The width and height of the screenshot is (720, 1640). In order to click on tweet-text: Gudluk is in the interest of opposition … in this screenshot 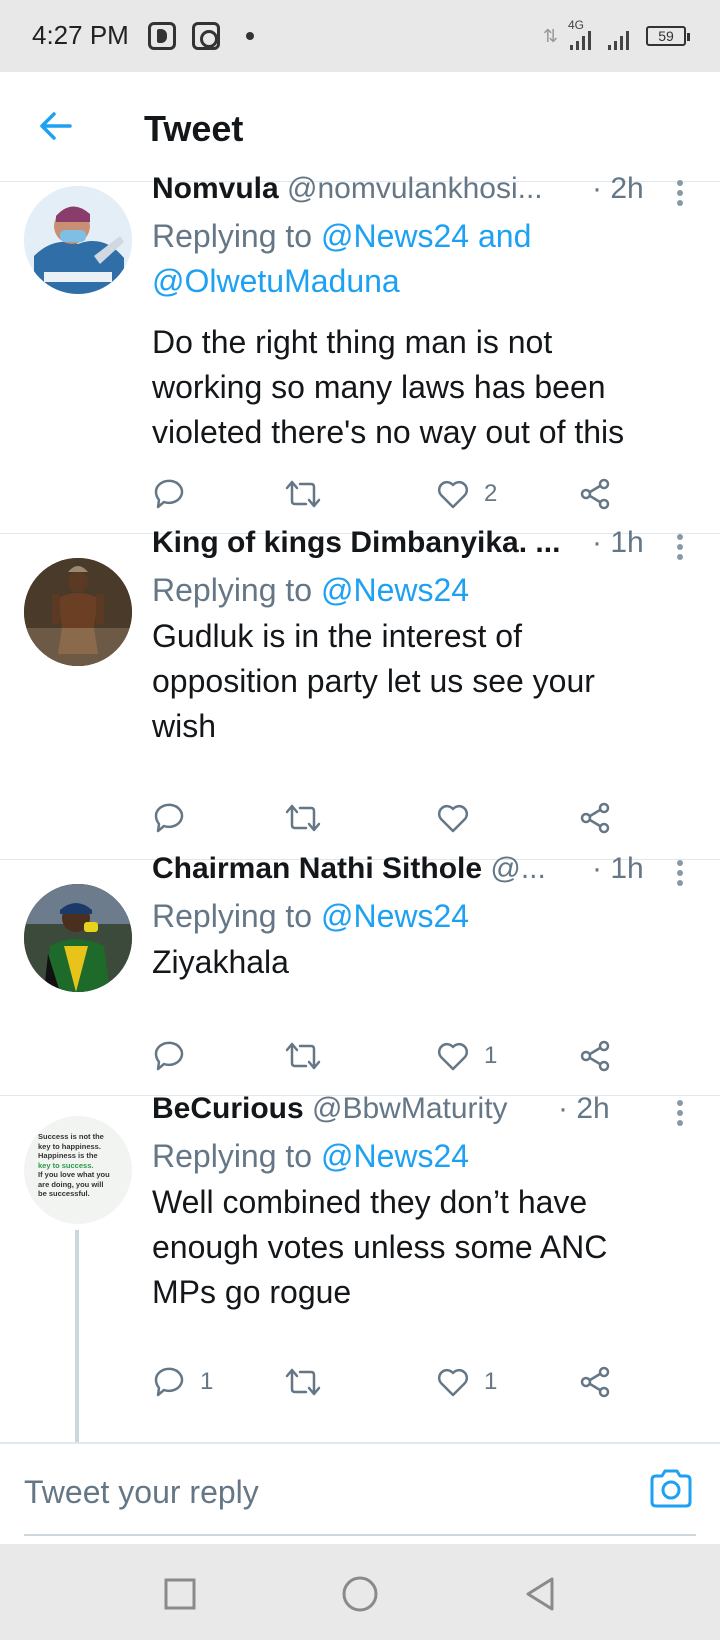, I will do `click(416, 681)`.